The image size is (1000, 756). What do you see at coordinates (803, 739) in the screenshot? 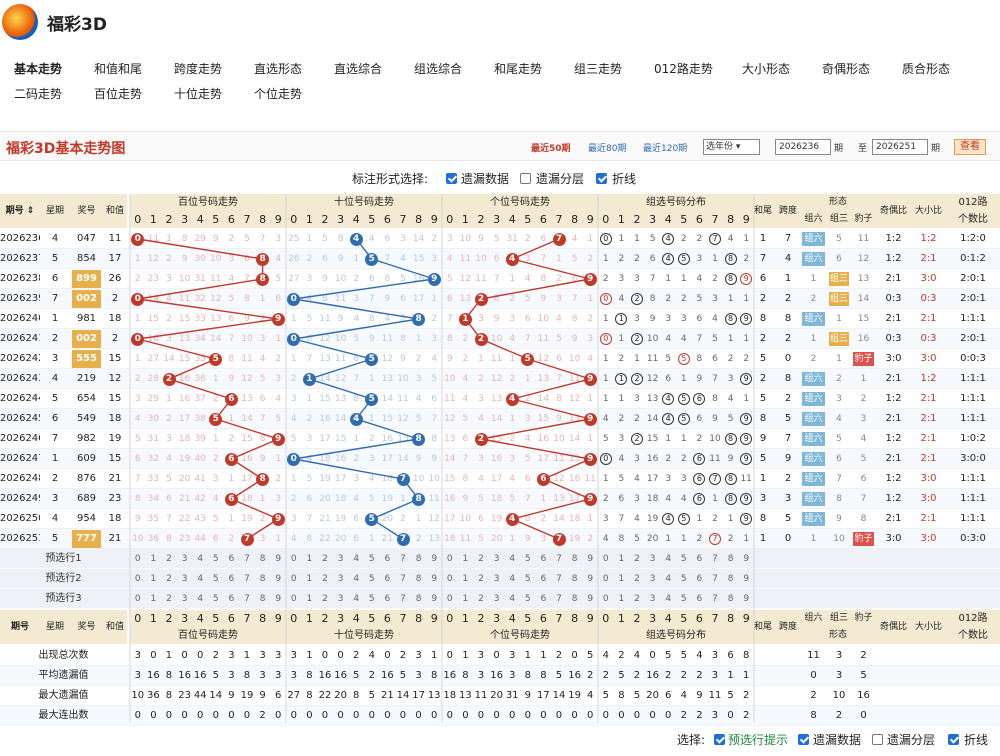
I see `footer-missing-data-checkbox` at bounding box center [803, 739].